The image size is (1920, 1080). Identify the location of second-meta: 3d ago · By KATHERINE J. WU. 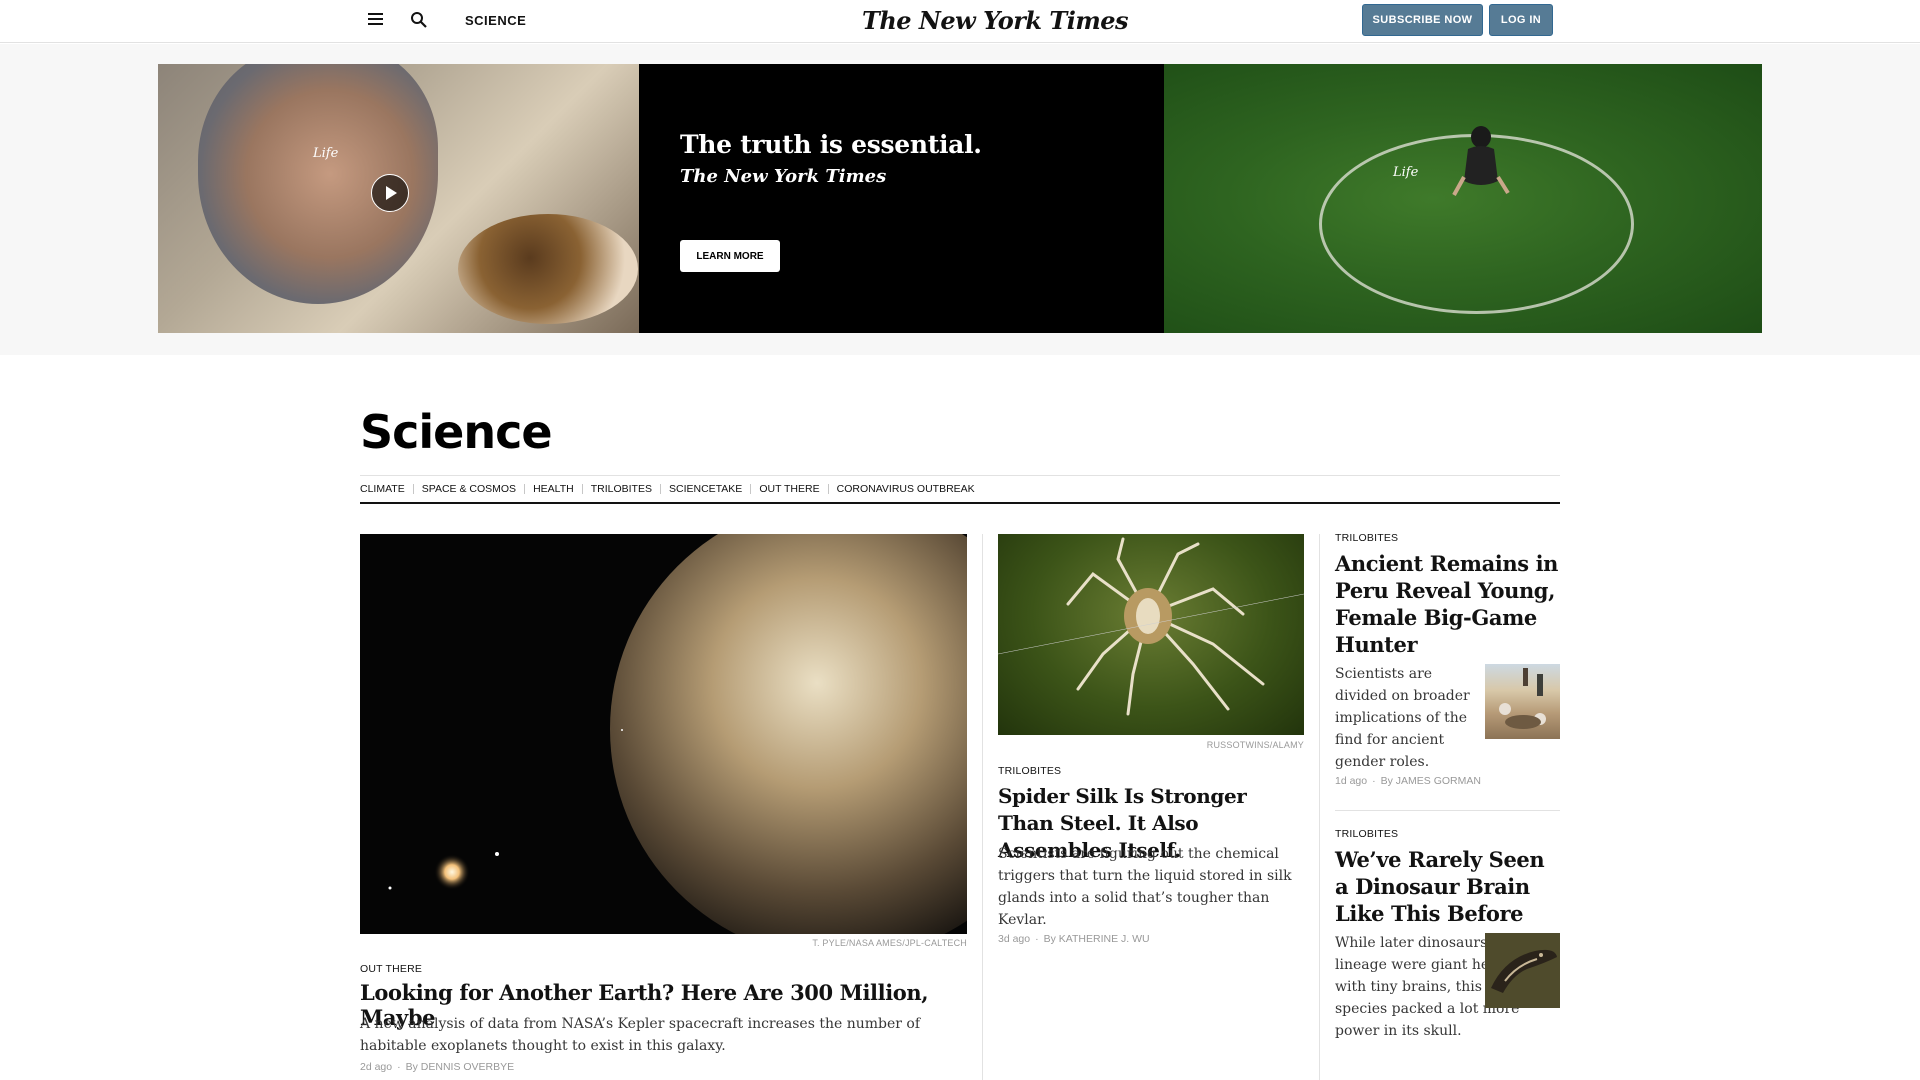
(1074, 939).